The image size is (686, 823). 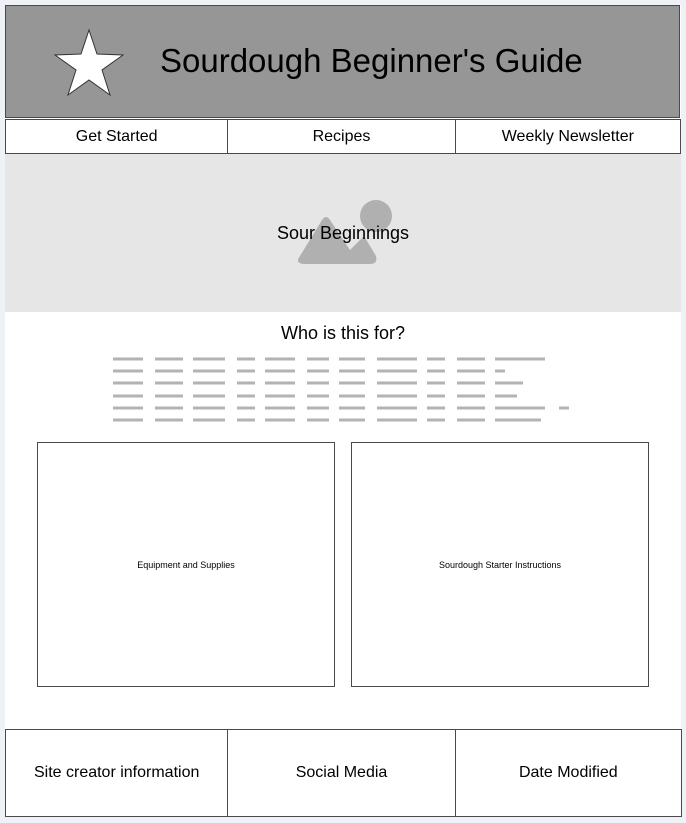 I want to click on main-nav: Get Started Recipes Weekly Newsletter, so click(x=343, y=136).